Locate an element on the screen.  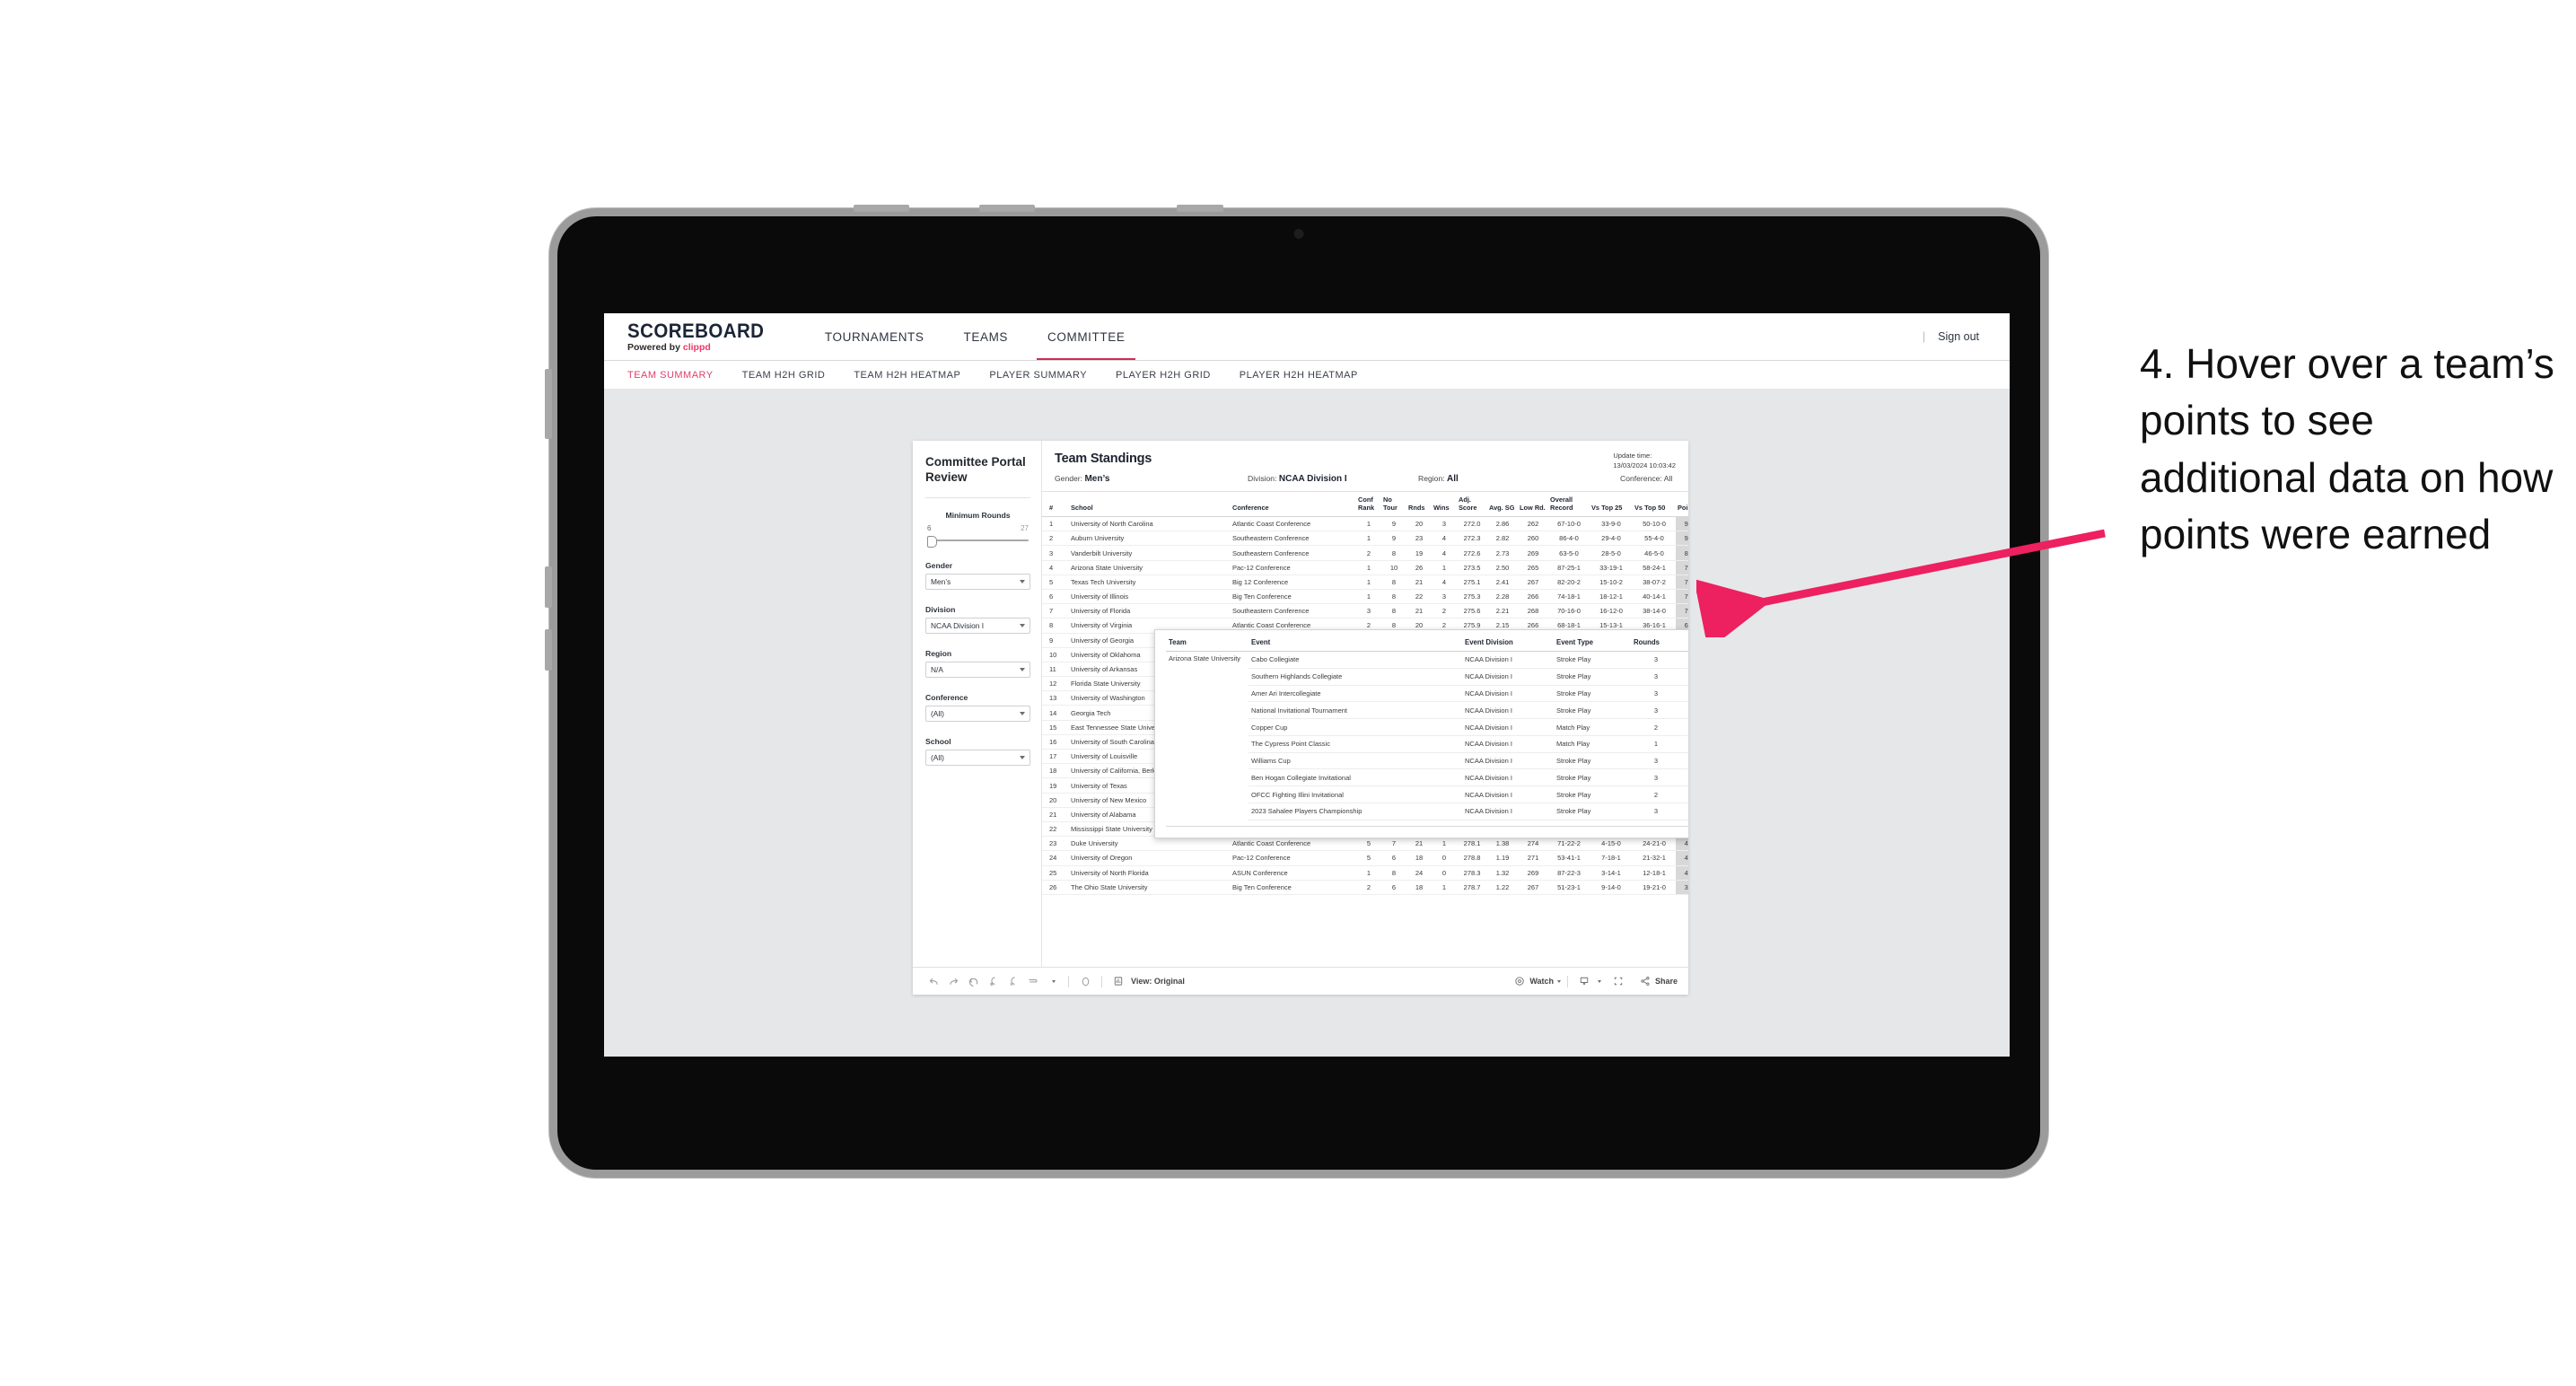
watch-chevron-down-icon is located at coordinates (1558, 981).